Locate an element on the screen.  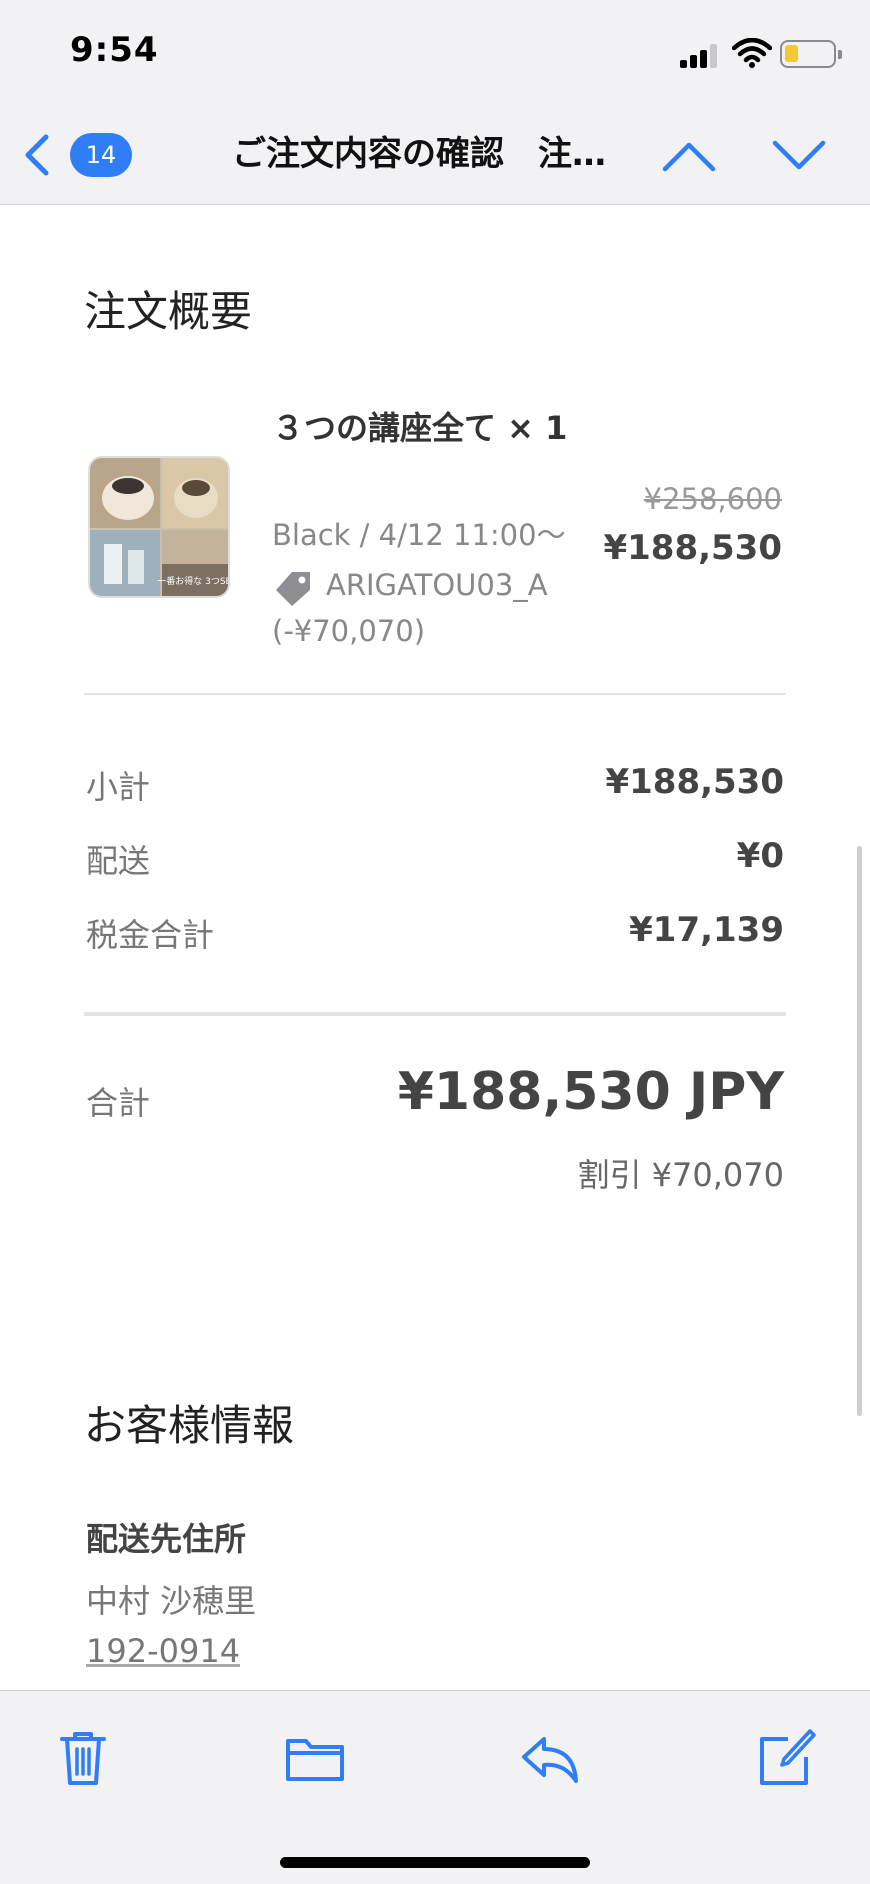
shipping-address-heading: 配送先住所 is located at coordinates (166, 1539).